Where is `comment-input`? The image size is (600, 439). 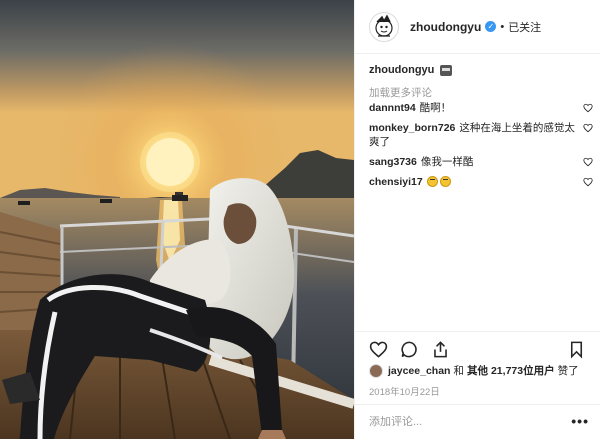 comment-input is located at coordinates (464, 422).